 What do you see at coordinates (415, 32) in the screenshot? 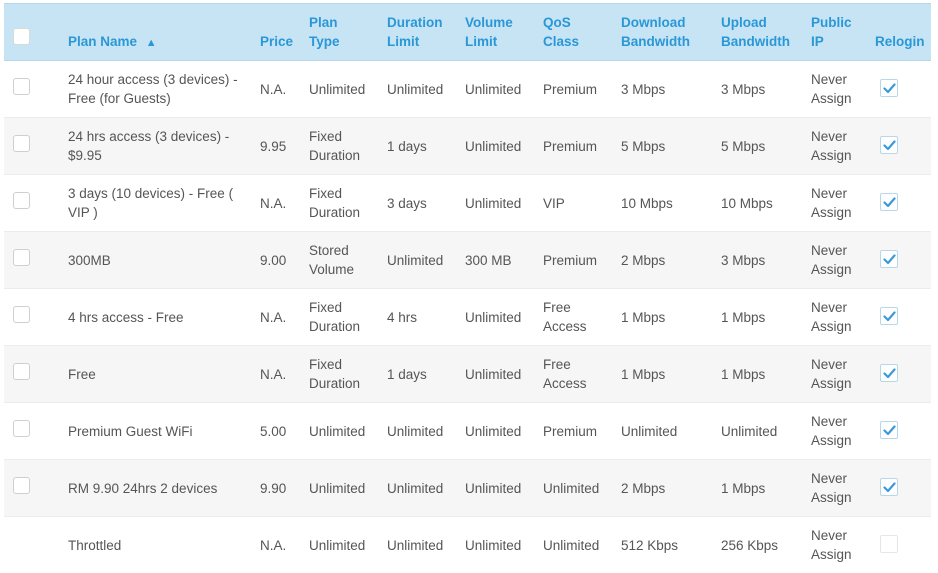
I see `col-duration-limit: Duration Limit` at bounding box center [415, 32].